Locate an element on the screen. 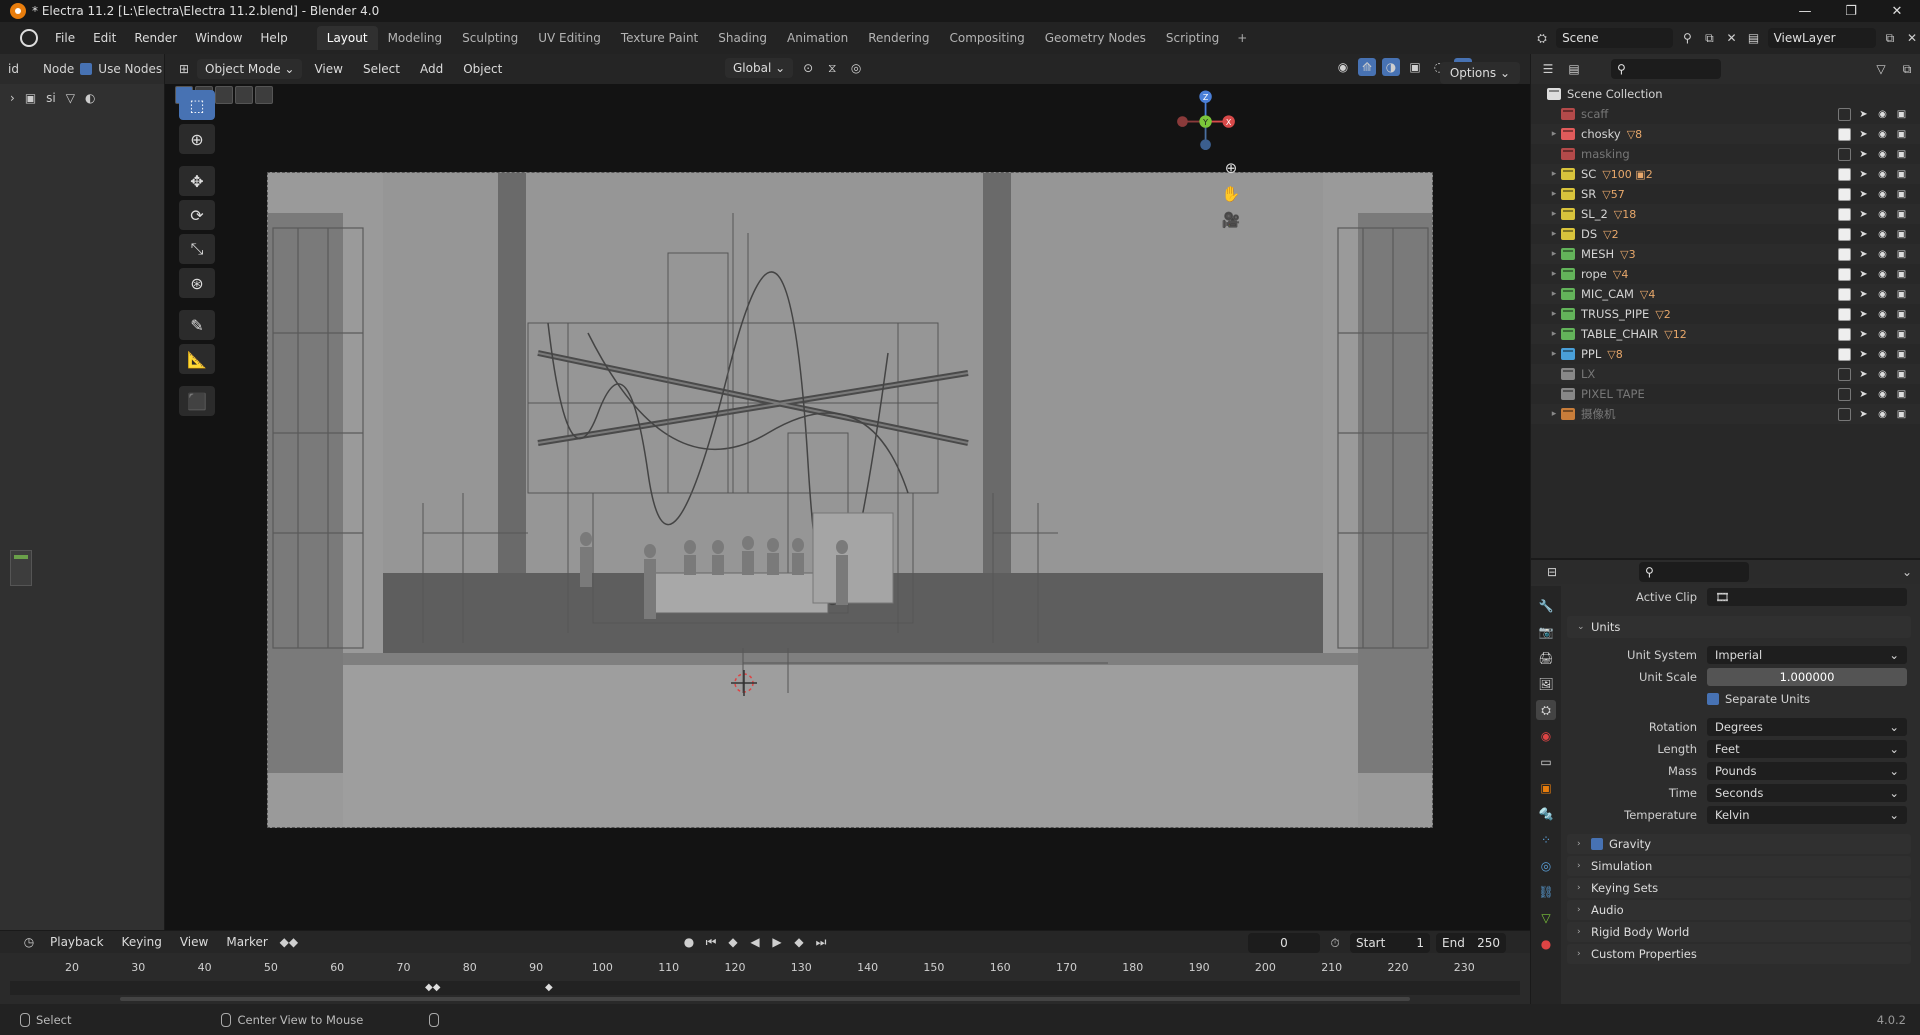 The image size is (1920, 1035). unit-setting-dropdown: Degrees ⌄ is located at coordinates (1807, 727).